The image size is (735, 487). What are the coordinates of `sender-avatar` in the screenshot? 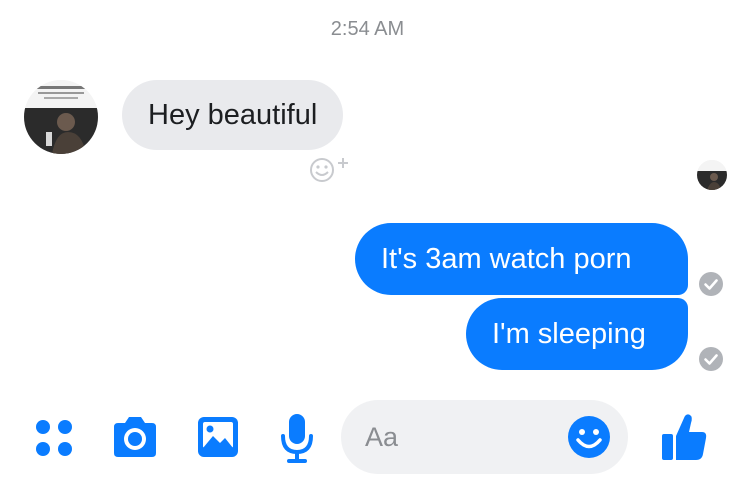 It's located at (61, 117).